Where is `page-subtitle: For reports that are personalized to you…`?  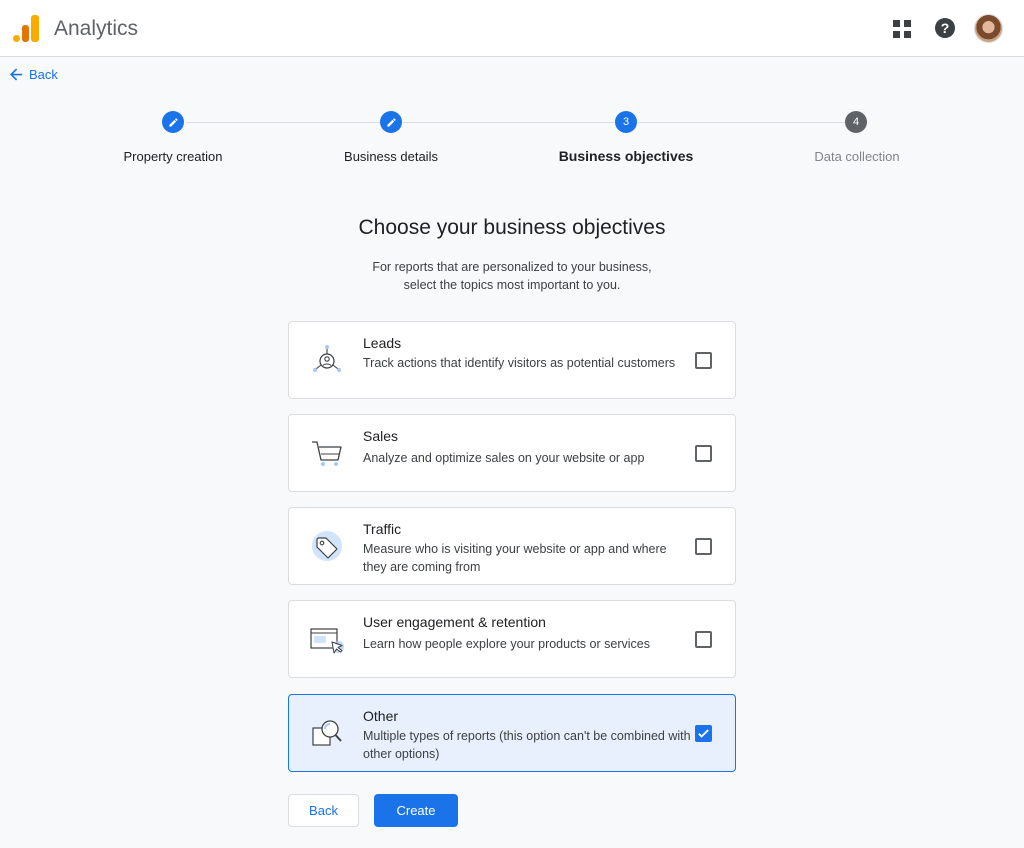 page-subtitle: For reports that are personalized to you… is located at coordinates (512, 276).